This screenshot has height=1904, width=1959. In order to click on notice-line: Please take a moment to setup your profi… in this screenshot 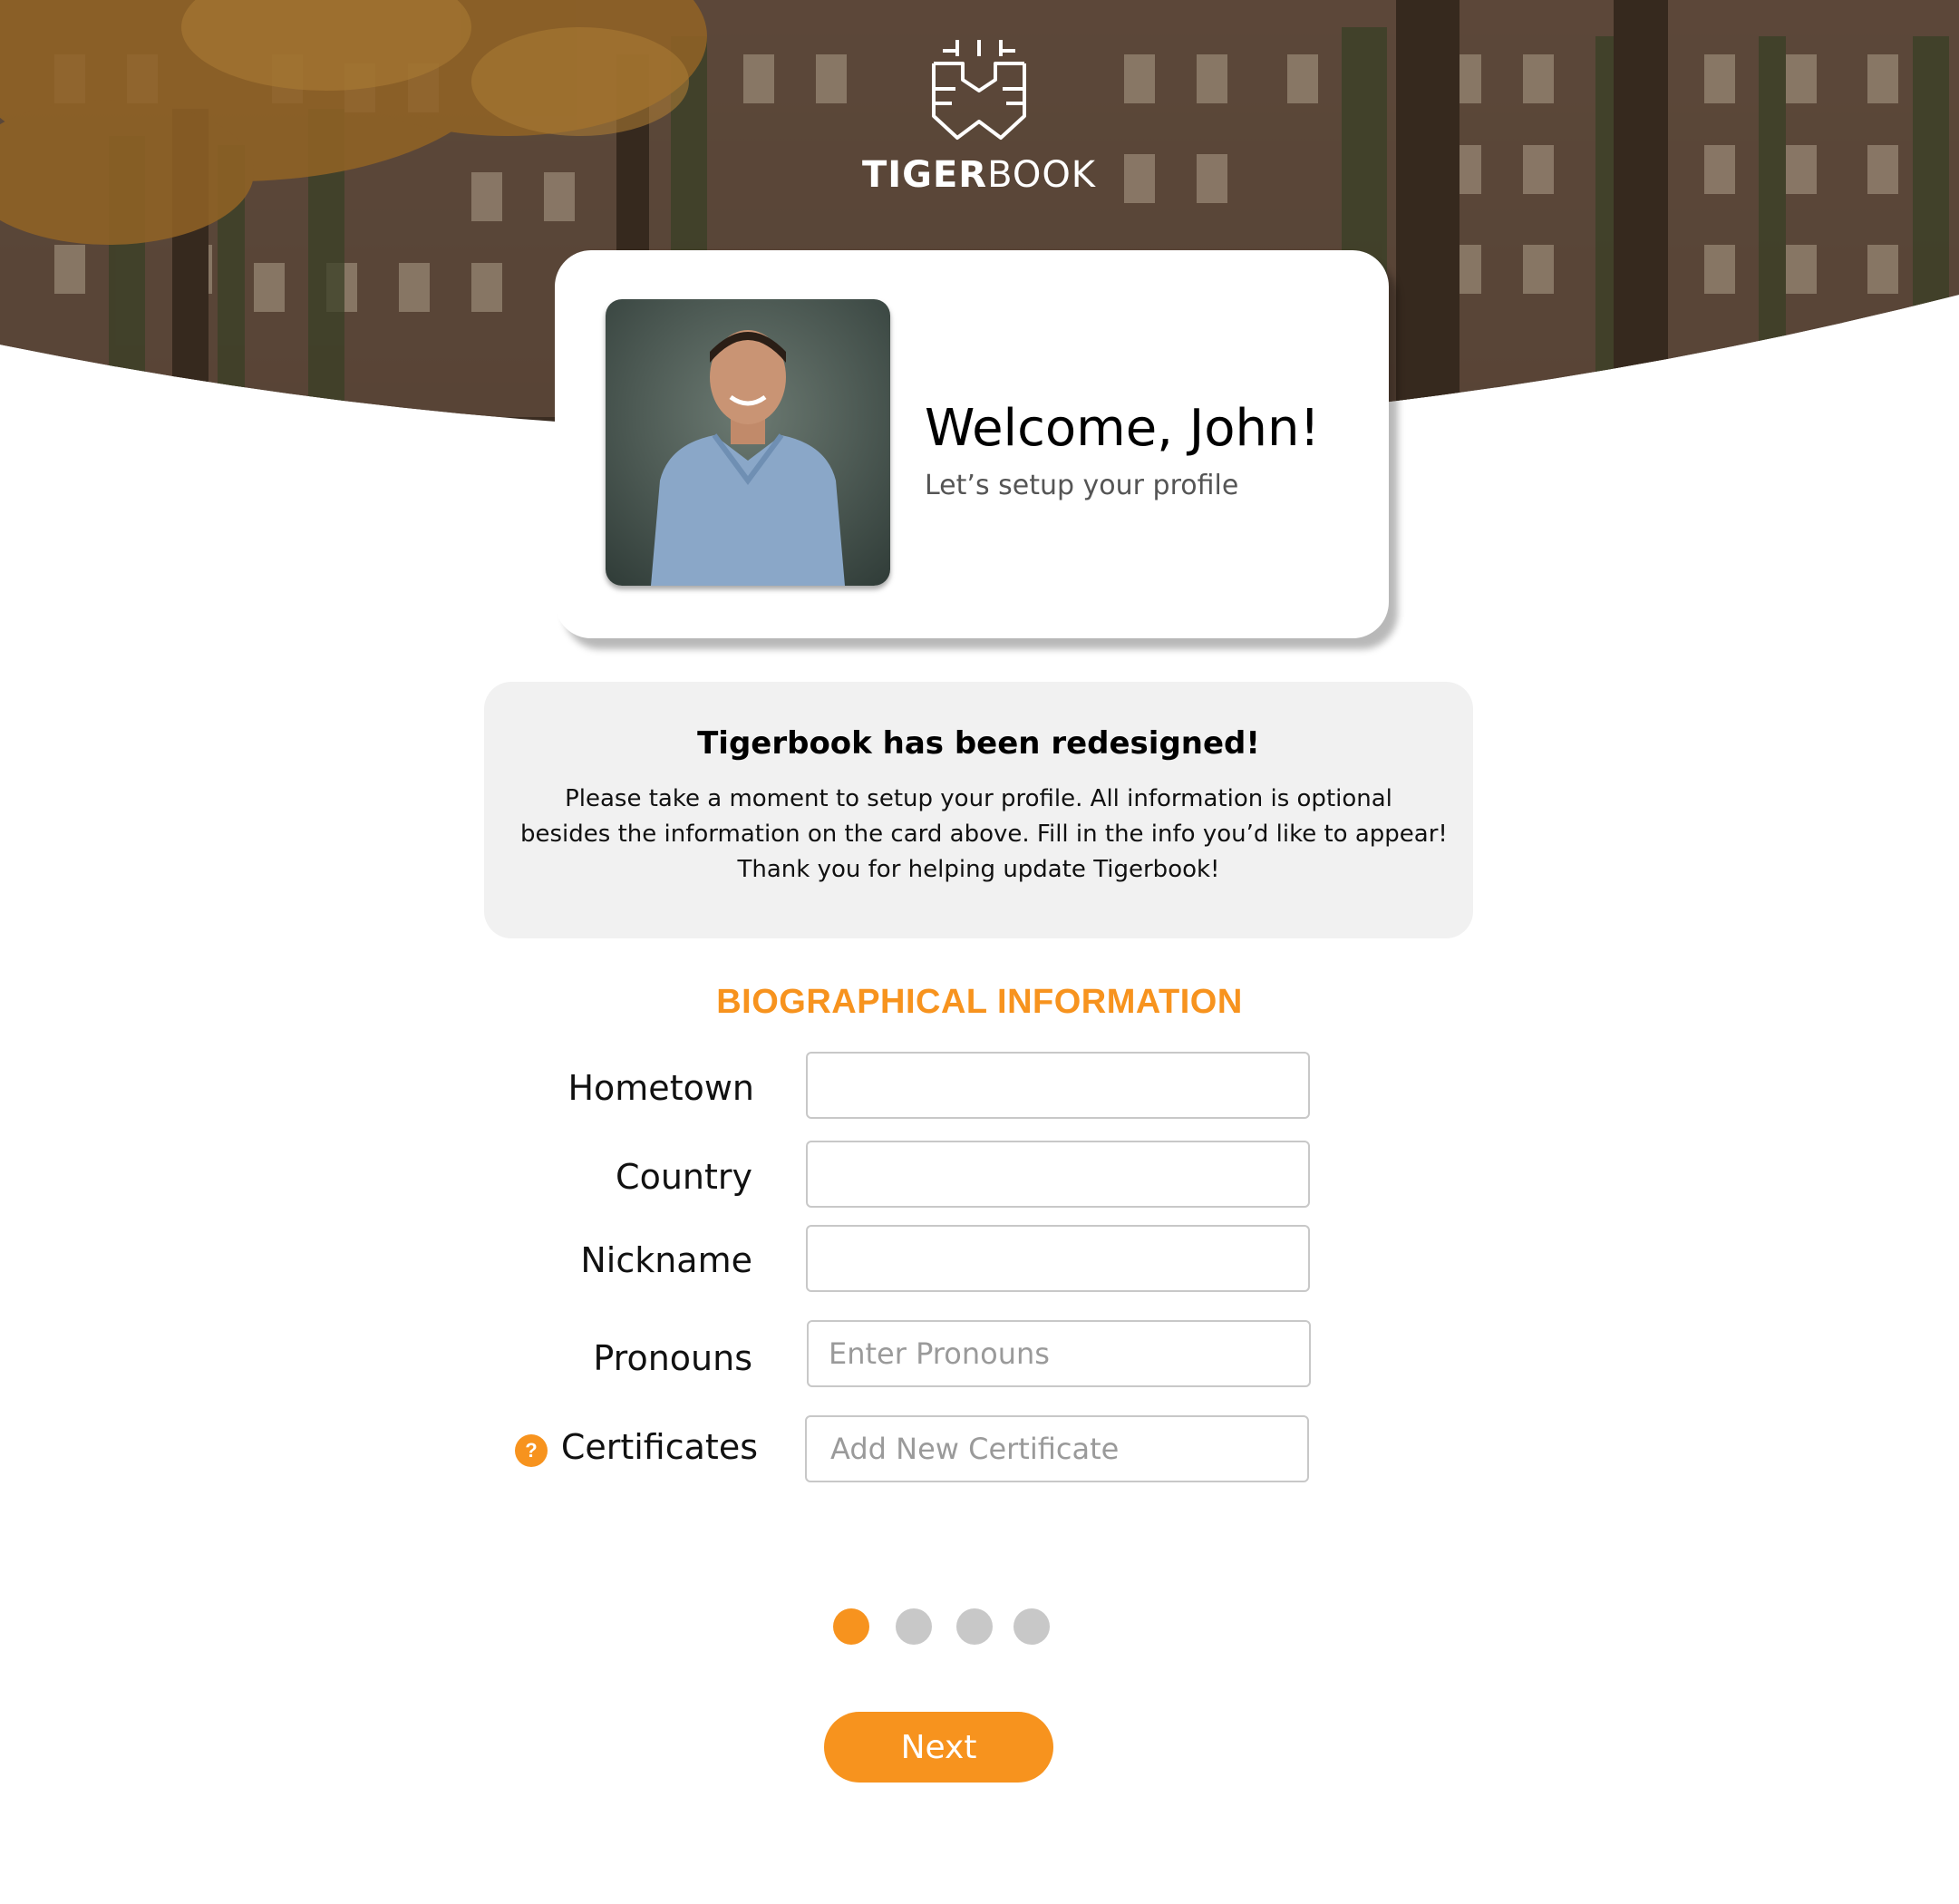, I will do `click(978, 798)`.